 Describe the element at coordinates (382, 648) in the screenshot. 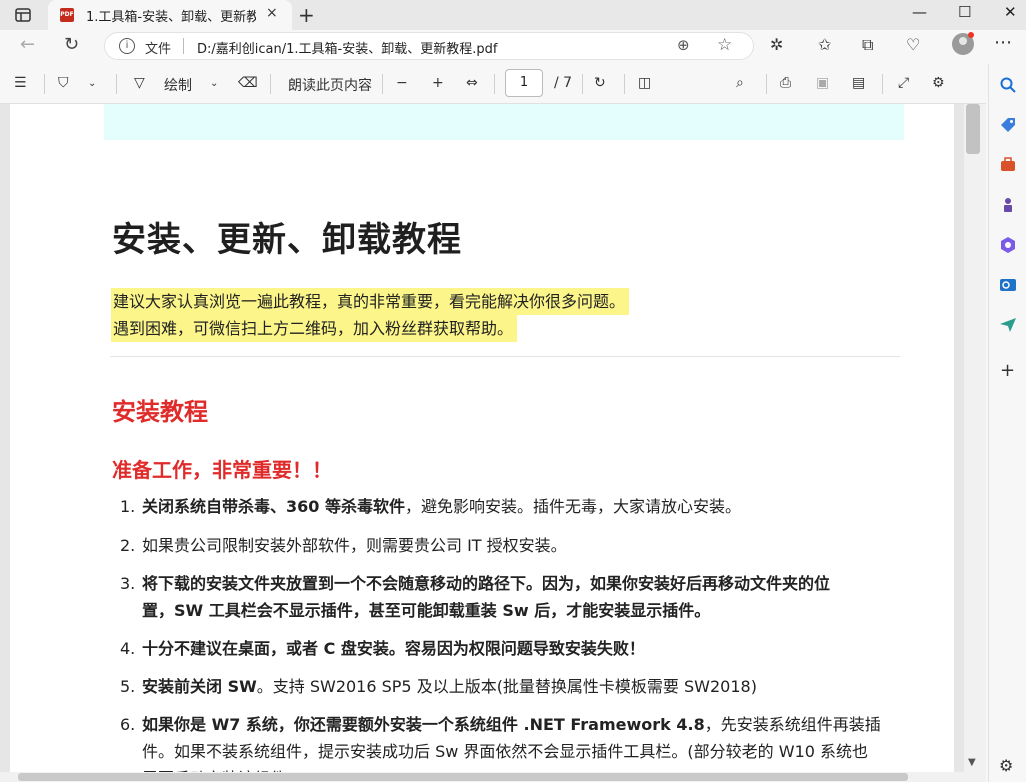

I see `list-item: 4. 十分不建议在桌面，或者 C 盘安装。容易因为权限问题导致安装失败！` at that location.